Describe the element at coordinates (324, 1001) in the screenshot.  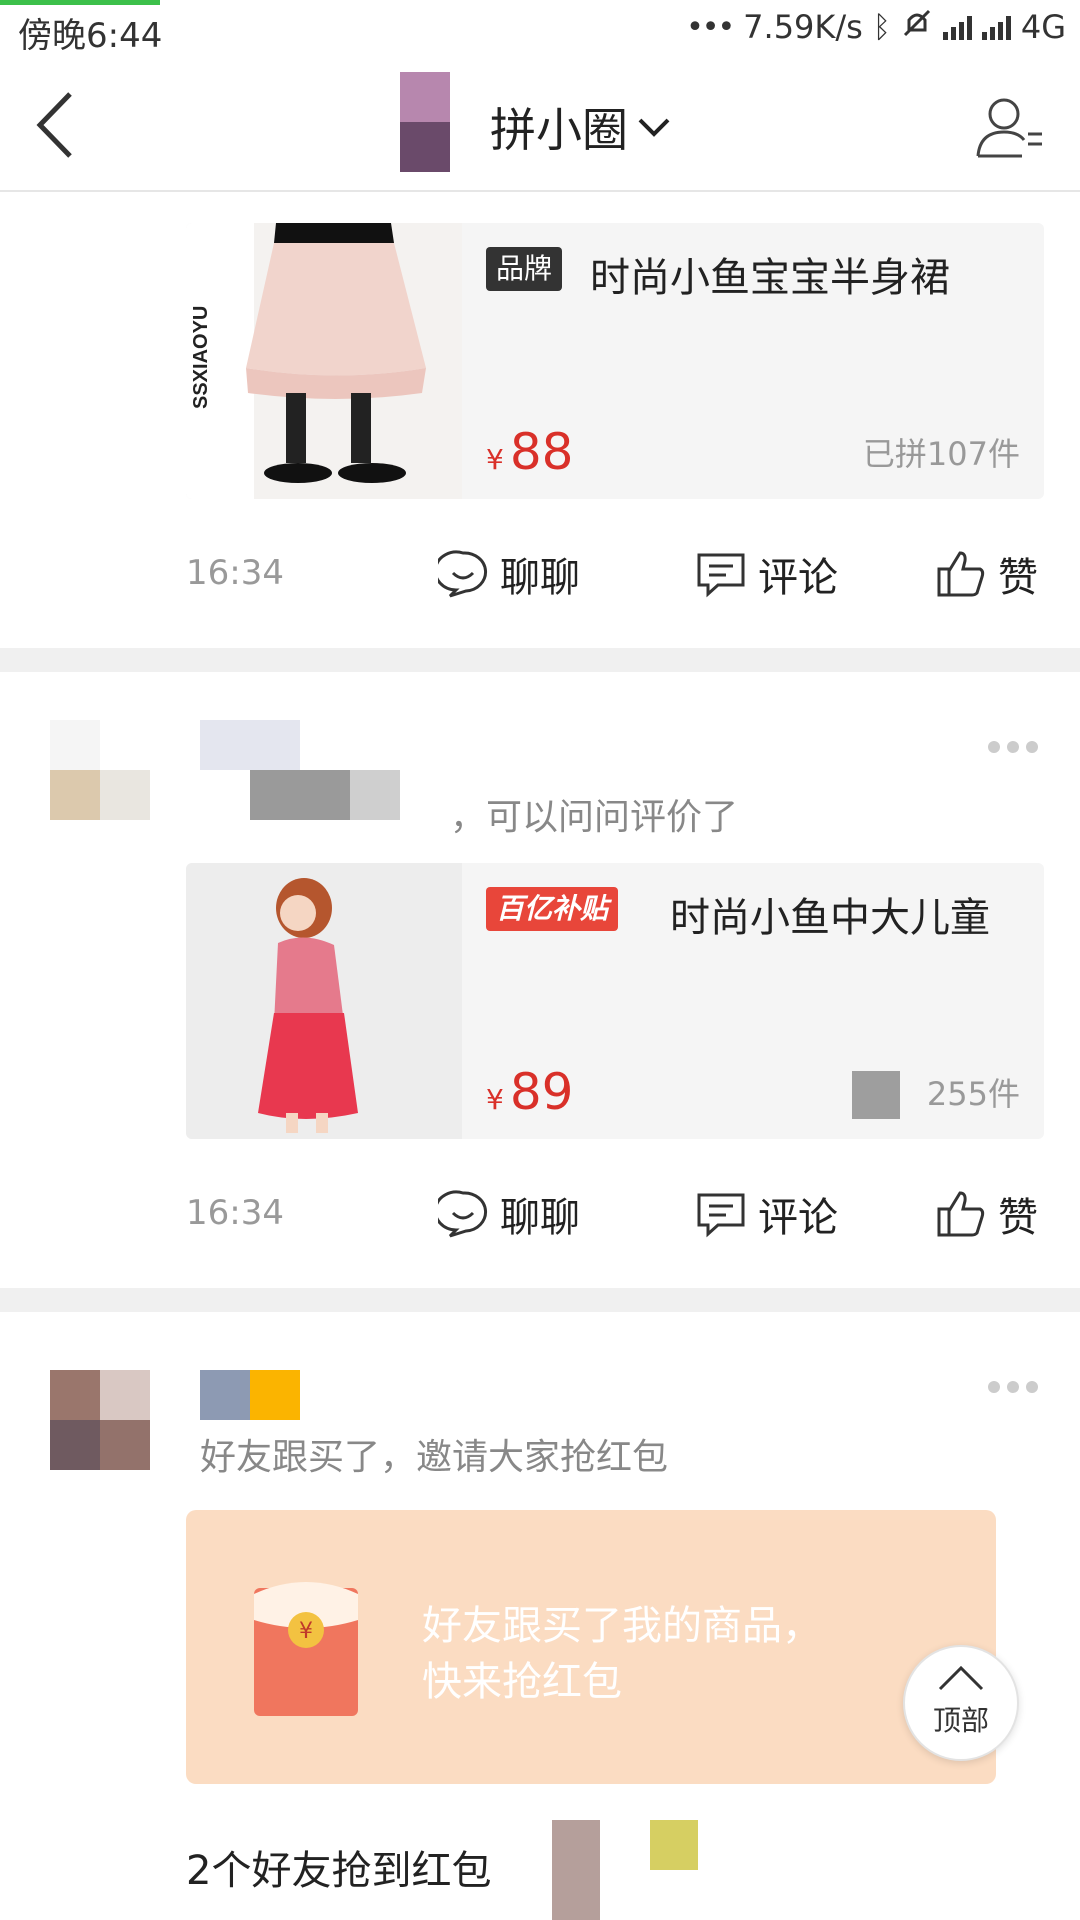
I see `product-image` at that location.